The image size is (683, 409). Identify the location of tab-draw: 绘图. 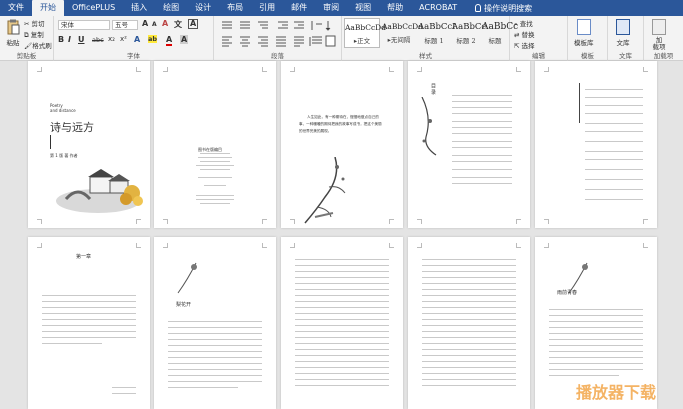
(171, 8).